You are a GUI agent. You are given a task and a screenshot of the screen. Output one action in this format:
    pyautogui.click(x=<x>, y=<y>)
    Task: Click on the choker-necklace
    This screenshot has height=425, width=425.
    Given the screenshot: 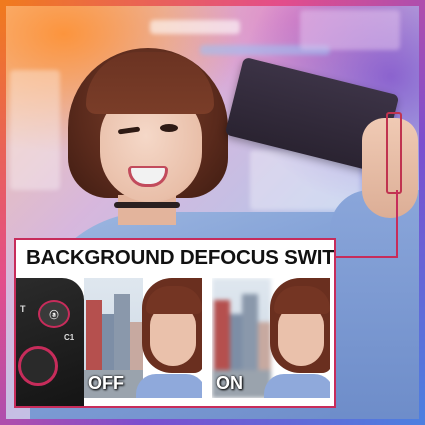 What is the action you would take?
    pyautogui.click(x=147, y=205)
    